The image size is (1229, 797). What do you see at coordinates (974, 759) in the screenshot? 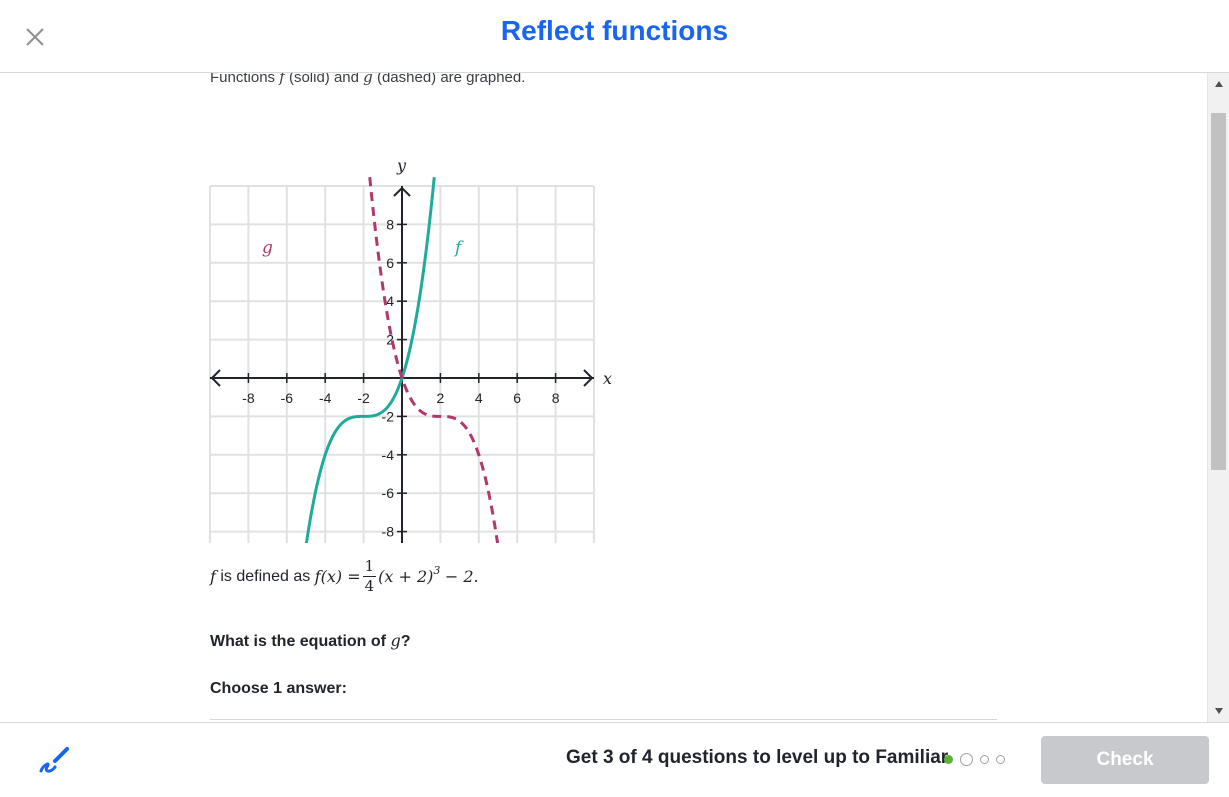
I see `progress-dots` at bounding box center [974, 759].